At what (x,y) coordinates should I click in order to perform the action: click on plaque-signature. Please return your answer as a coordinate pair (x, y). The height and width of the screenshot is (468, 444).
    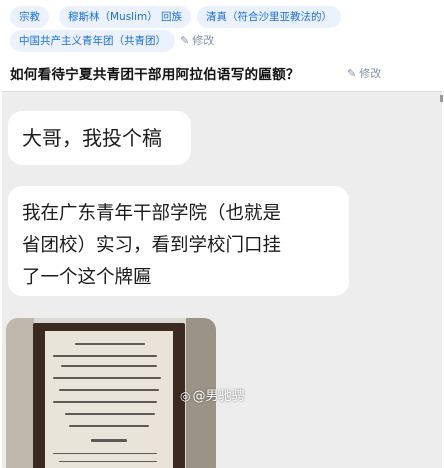
    Looking at the image, I should click on (109, 440).